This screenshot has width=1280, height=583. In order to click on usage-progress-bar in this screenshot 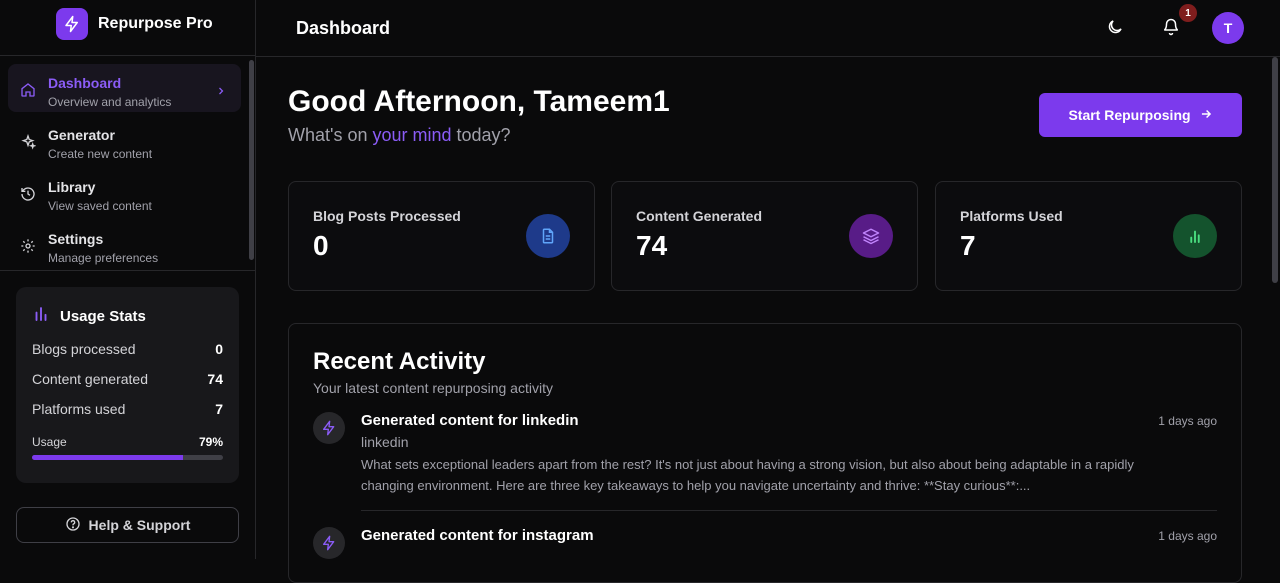, I will do `click(127, 457)`.